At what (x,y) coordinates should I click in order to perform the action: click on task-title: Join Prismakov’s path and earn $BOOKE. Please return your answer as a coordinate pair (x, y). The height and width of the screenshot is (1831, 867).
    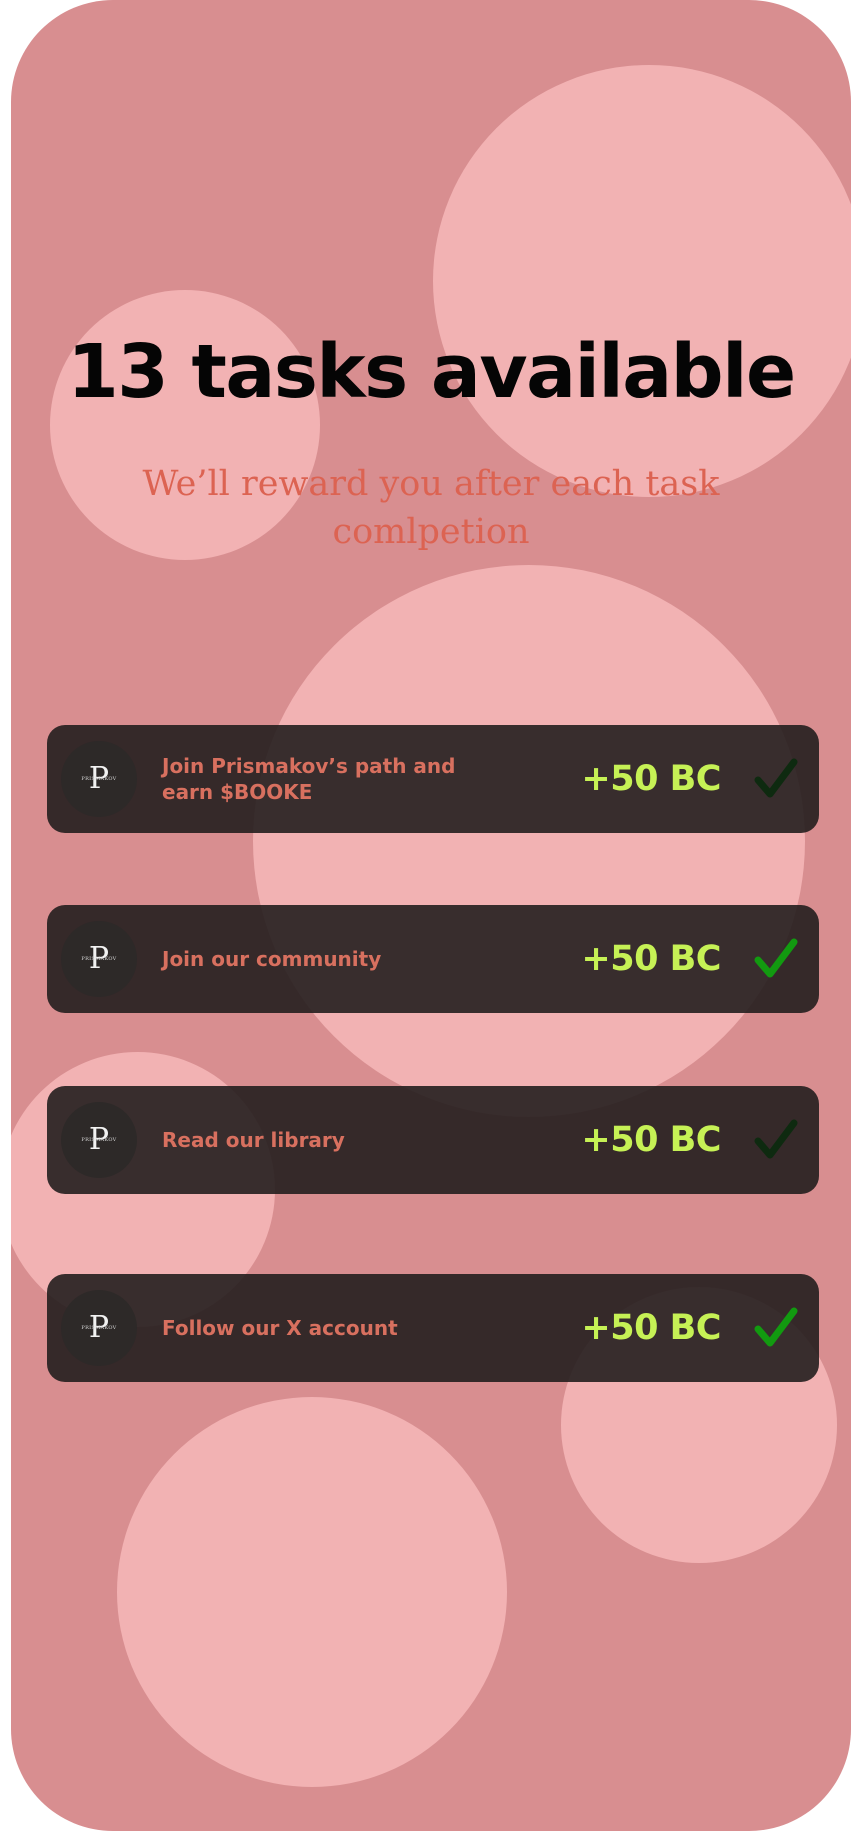
    Looking at the image, I should click on (309, 779).